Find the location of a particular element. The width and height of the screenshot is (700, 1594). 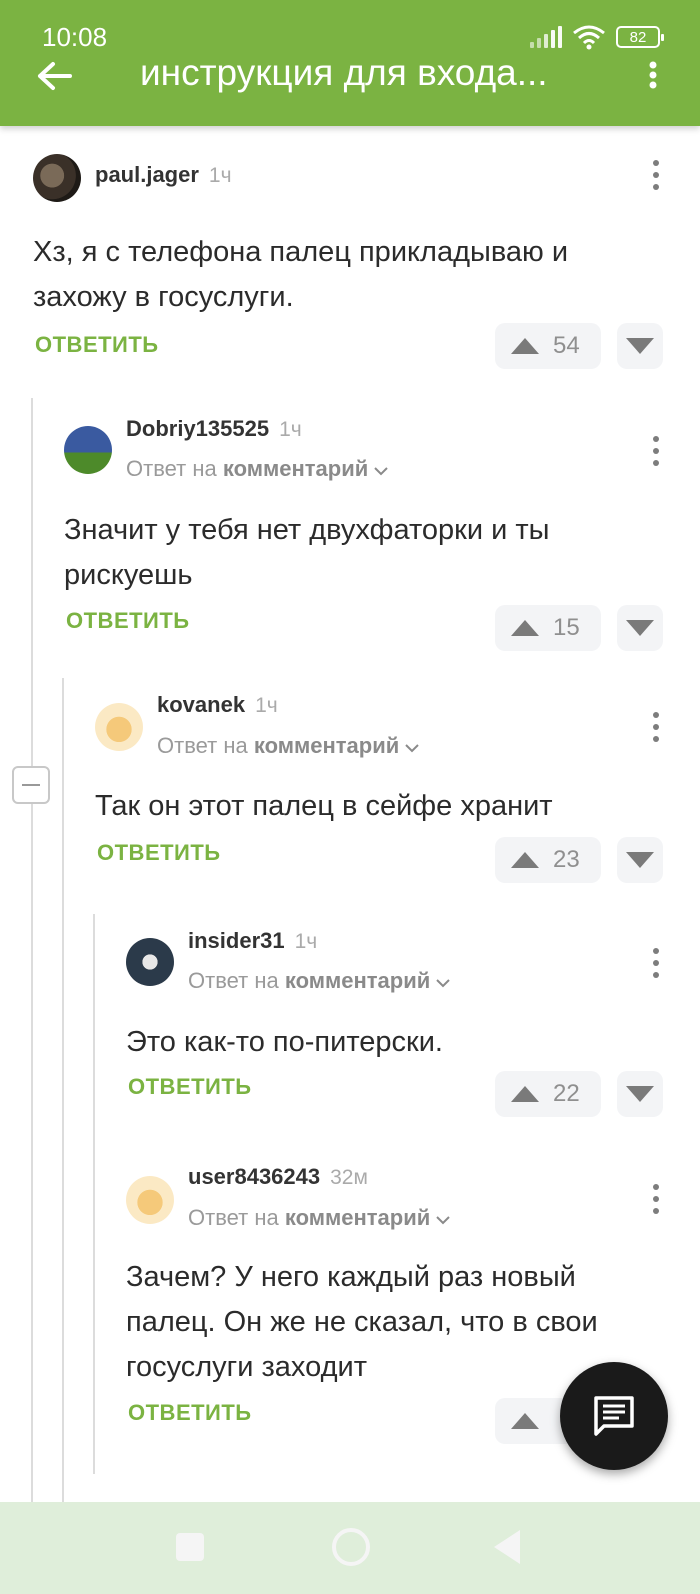

add-comment-fab is located at coordinates (614, 1416).